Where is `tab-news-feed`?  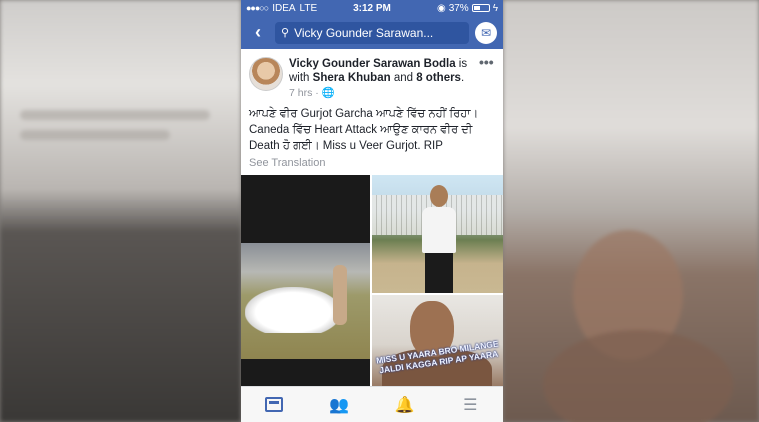 tab-news-feed is located at coordinates (274, 405).